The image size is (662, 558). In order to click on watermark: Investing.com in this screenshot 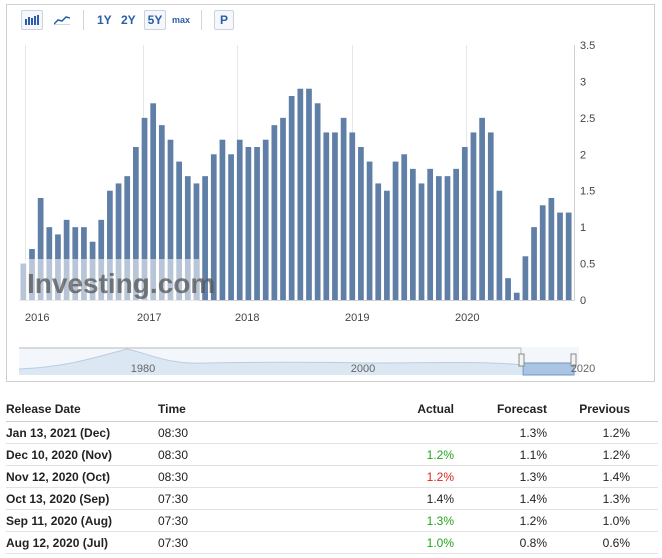, I will do `click(117, 280)`.